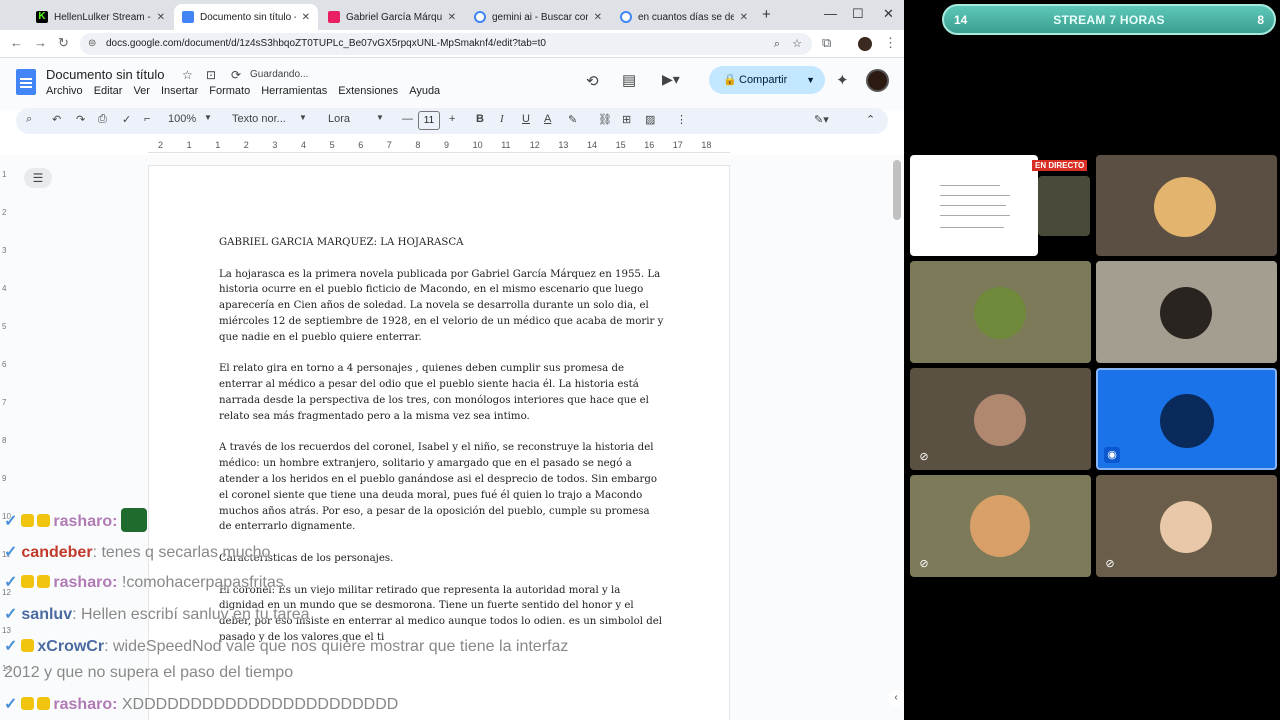 This screenshot has height=720, width=1280. I want to click on horizontal-ruler: 2 1 1 2 3 4 5 6 7 8 9 10 11 12 13 14 15 16 17 18, so click(439, 146).